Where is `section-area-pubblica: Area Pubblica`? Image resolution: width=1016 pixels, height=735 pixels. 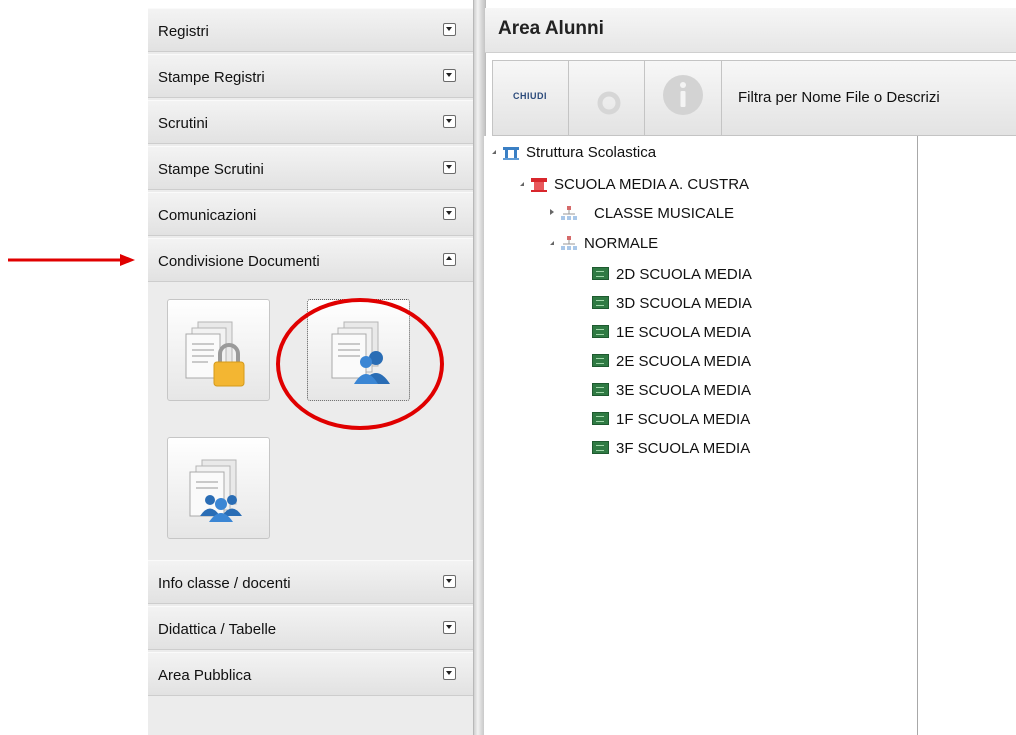
section-area-pubblica: Area Pubblica is located at coordinates (310, 674).